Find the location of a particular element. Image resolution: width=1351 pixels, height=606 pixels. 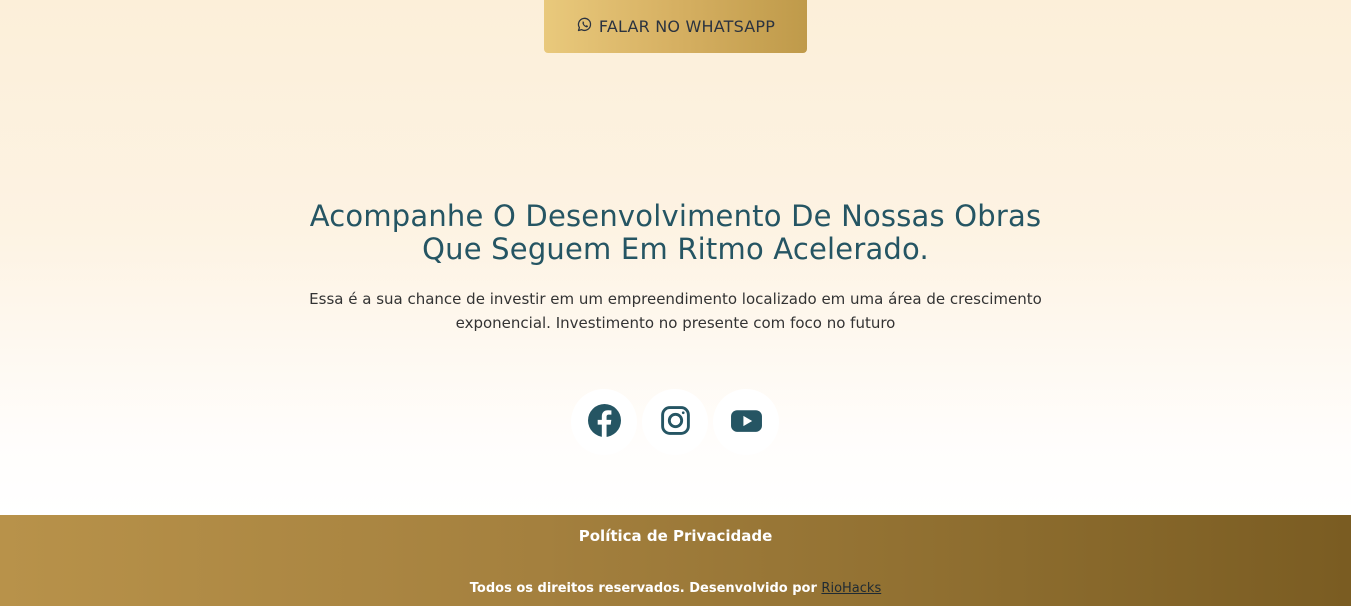

facebook-icon is located at coordinates (604, 422).